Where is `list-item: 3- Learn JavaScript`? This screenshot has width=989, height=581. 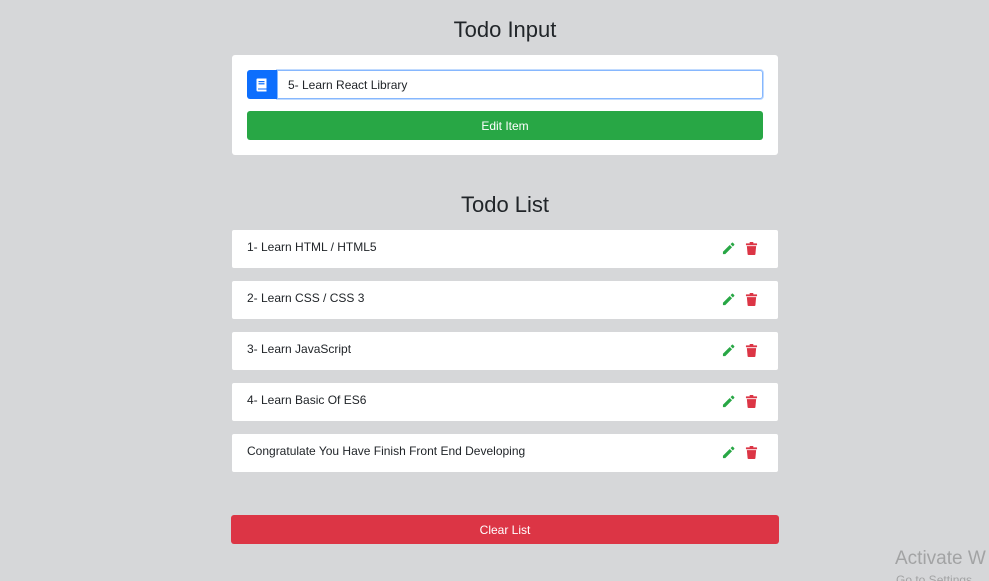 list-item: 3- Learn JavaScript is located at coordinates (505, 351).